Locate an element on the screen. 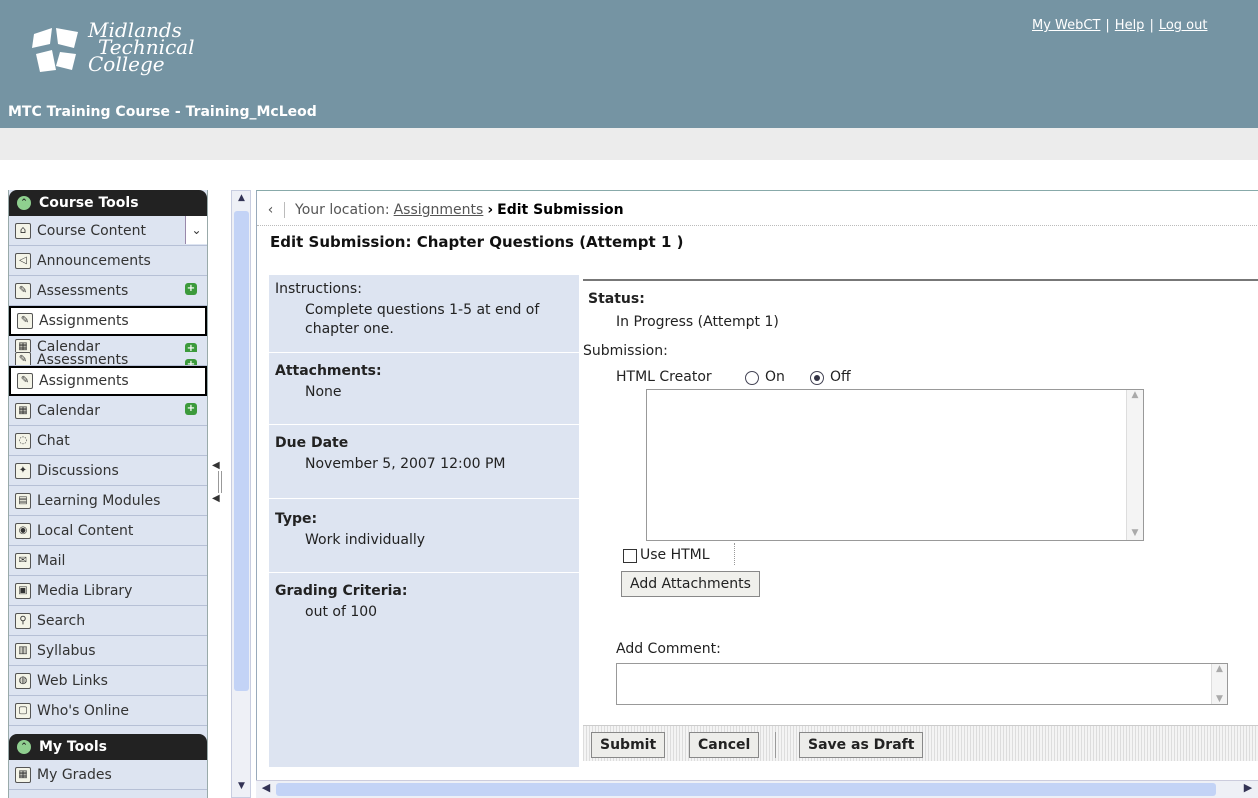 This screenshot has height=798, width=1258. course-title: MTC Training Course - Training_McLeod is located at coordinates (162, 112).